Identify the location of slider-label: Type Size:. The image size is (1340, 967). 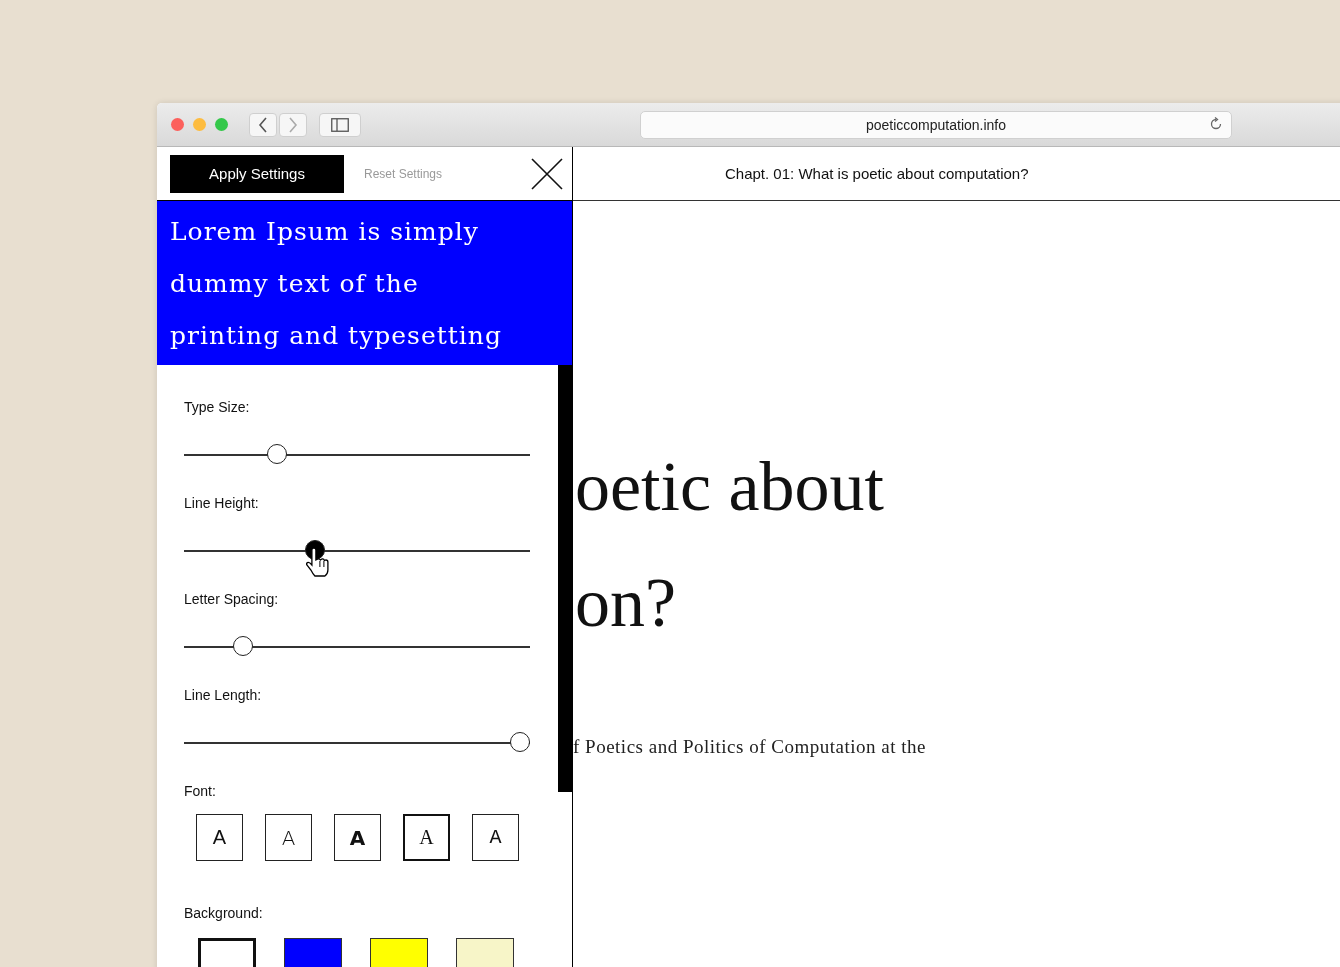
(217, 407).